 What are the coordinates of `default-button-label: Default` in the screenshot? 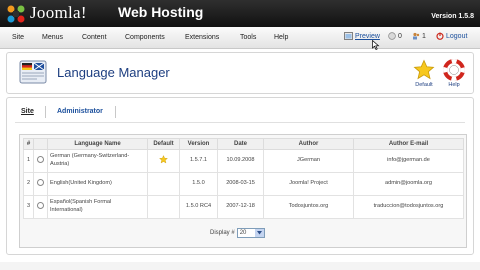 It's located at (424, 85).